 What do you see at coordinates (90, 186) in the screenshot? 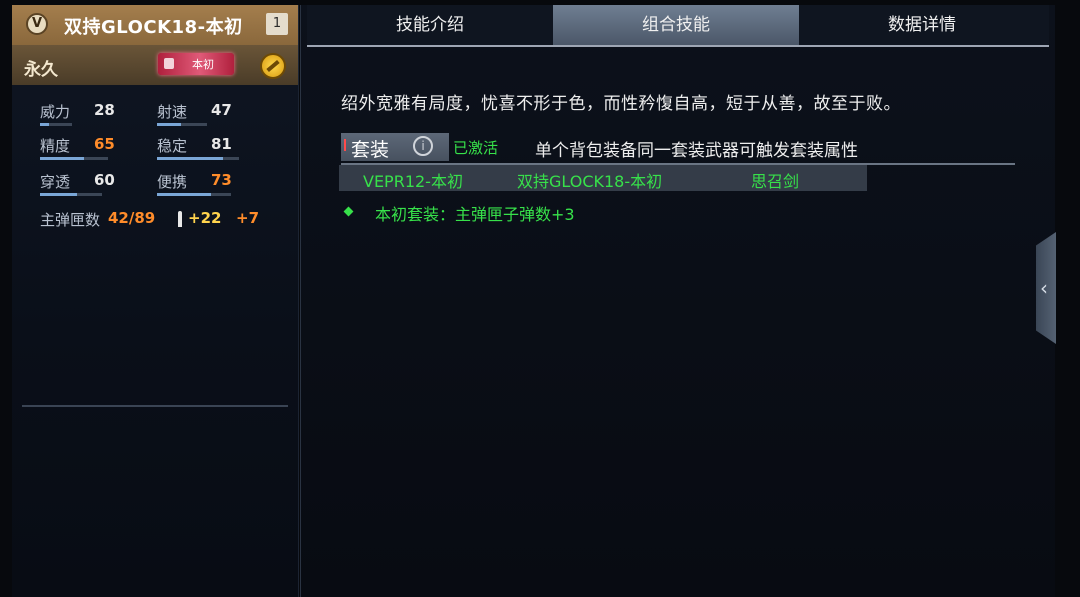
I see `stat-penetration: 穿透 60` at bounding box center [90, 186].